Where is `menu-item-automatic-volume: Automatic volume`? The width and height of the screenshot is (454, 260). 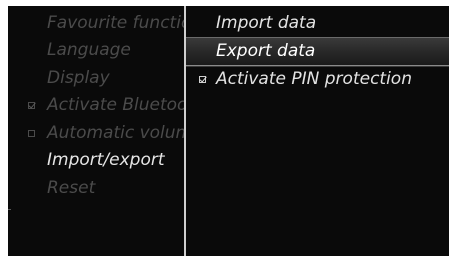
menu-item-automatic-volume: Automatic volume is located at coordinates (96, 133).